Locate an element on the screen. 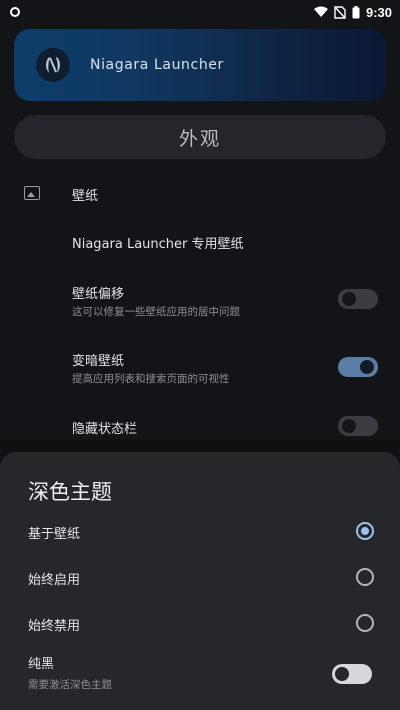  pure-black-subtitle: 需要激活深色主题 is located at coordinates (70, 685).